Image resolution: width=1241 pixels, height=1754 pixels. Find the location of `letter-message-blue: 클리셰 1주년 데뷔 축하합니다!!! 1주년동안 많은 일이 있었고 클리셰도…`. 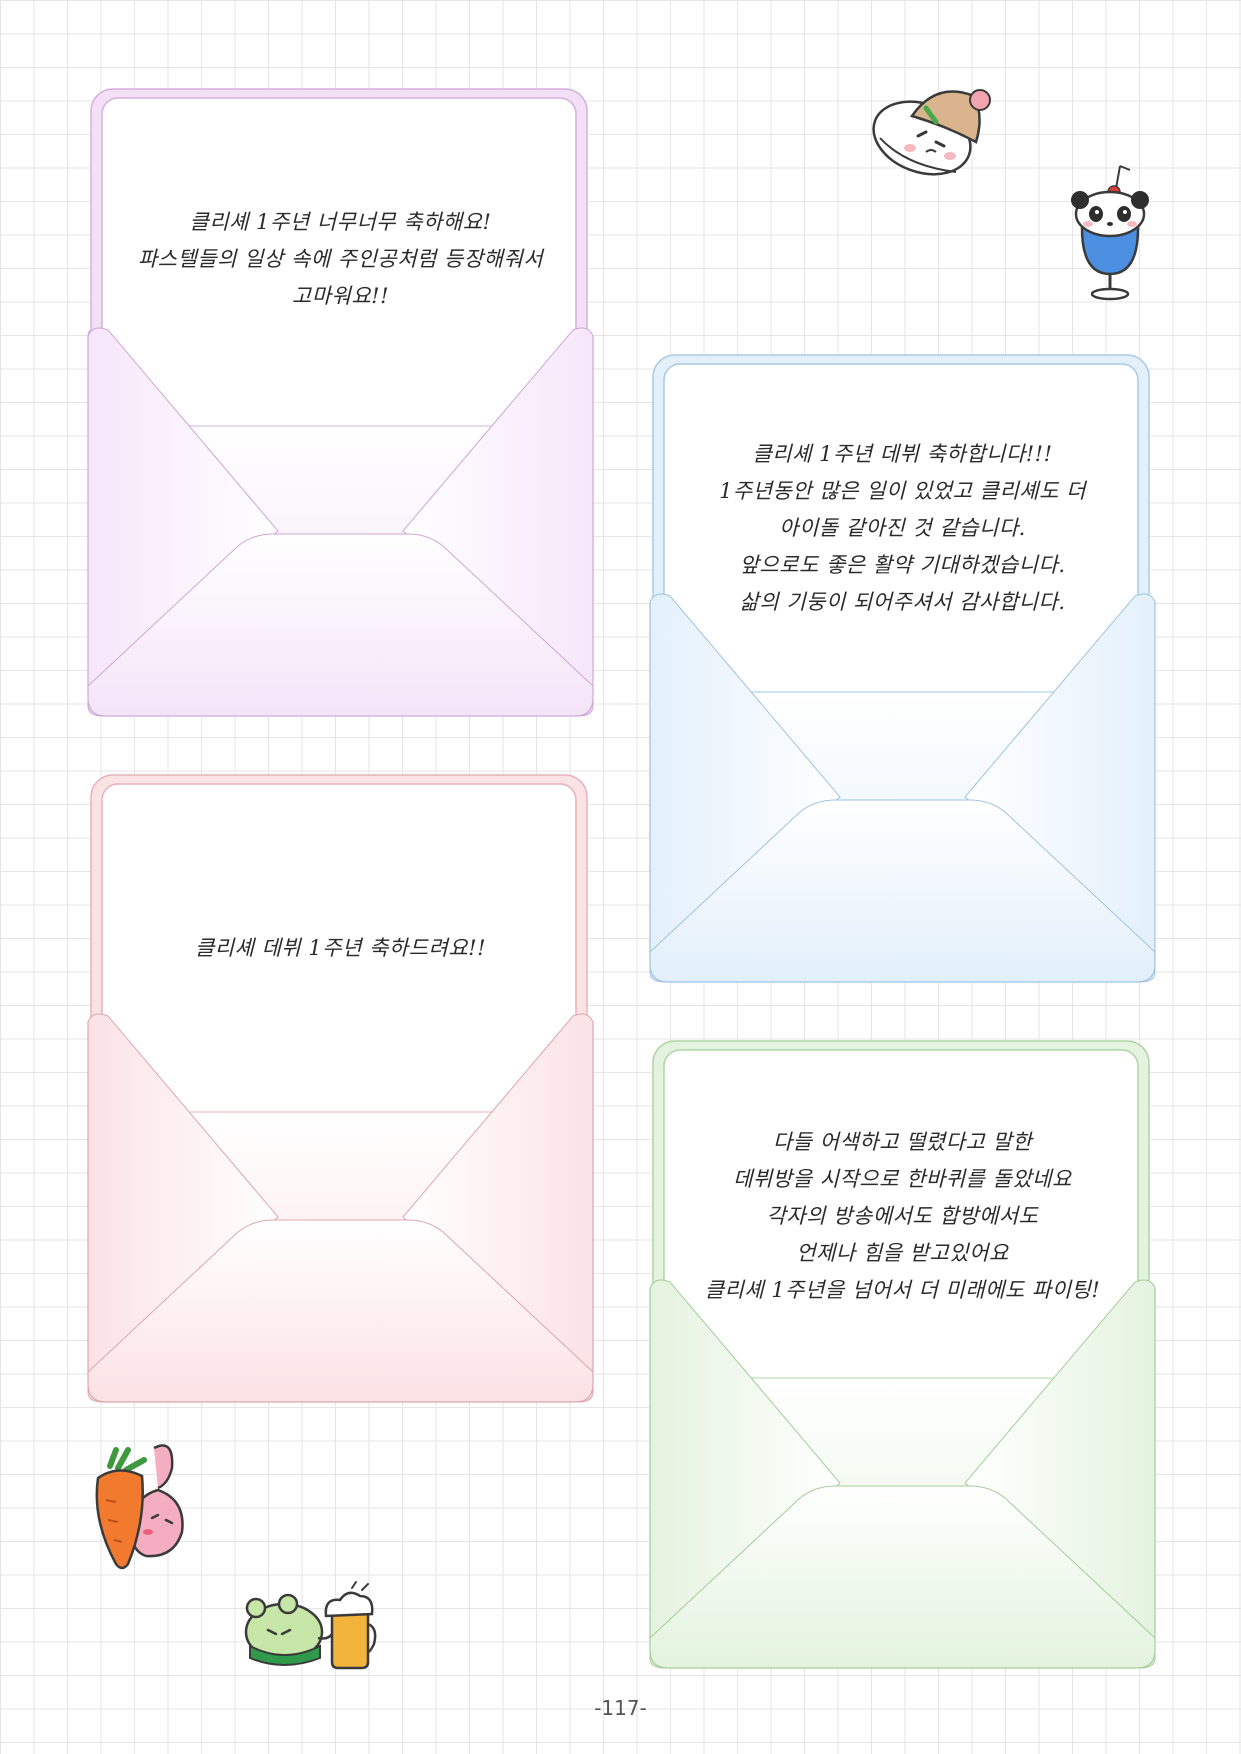

letter-message-blue: 클리셰 1주년 데뷔 축하합니다!!! 1주년동안 많은 일이 있었고 클리셰도… is located at coordinates (902, 528).